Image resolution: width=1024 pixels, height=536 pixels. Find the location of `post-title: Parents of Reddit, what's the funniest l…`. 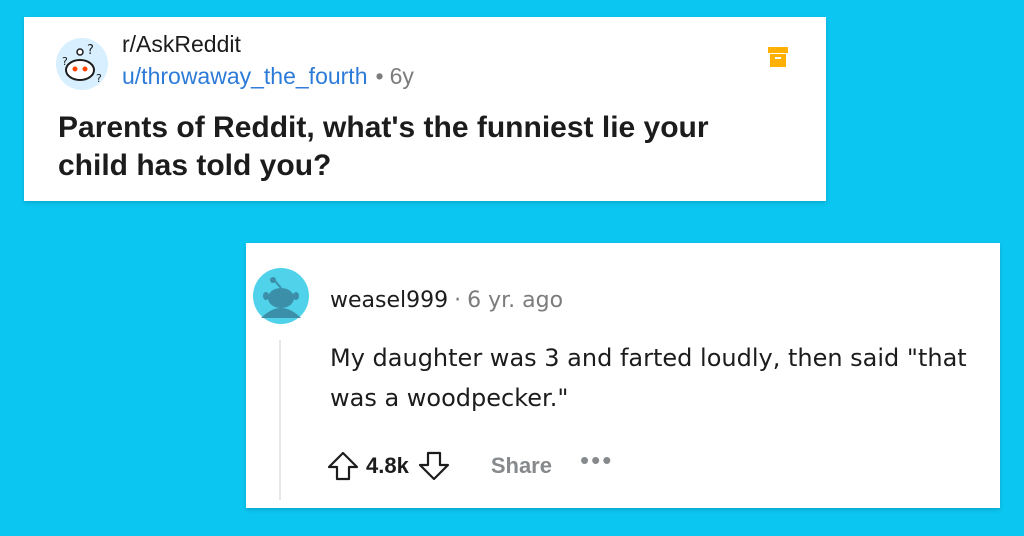

post-title: Parents of Reddit, what's the funniest l… is located at coordinates (418, 147).